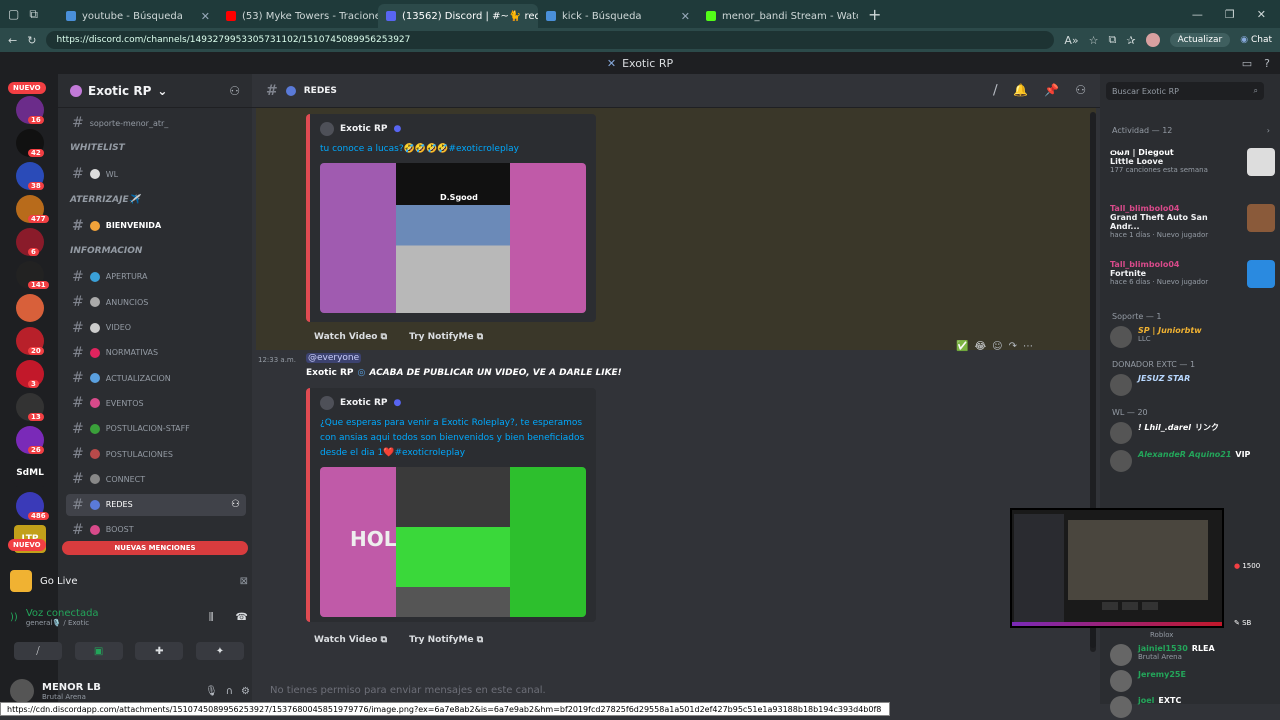 The image size is (1280, 720). What do you see at coordinates (1071, 40) in the screenshot?
I see `read-aloud-icon: A»` at bounding box center [1071, 40].